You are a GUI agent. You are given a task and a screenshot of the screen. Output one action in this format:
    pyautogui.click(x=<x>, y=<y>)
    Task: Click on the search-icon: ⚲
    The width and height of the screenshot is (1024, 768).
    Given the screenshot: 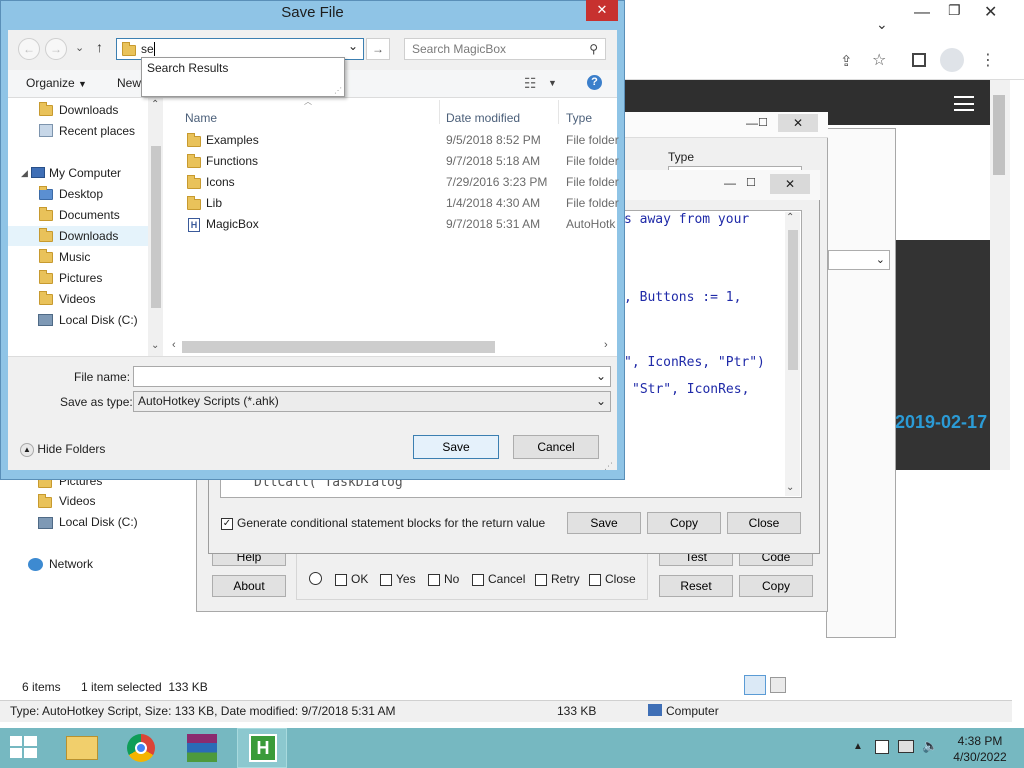 What is the action you would take?
    pyautogui.click(x=593, y=49)
    